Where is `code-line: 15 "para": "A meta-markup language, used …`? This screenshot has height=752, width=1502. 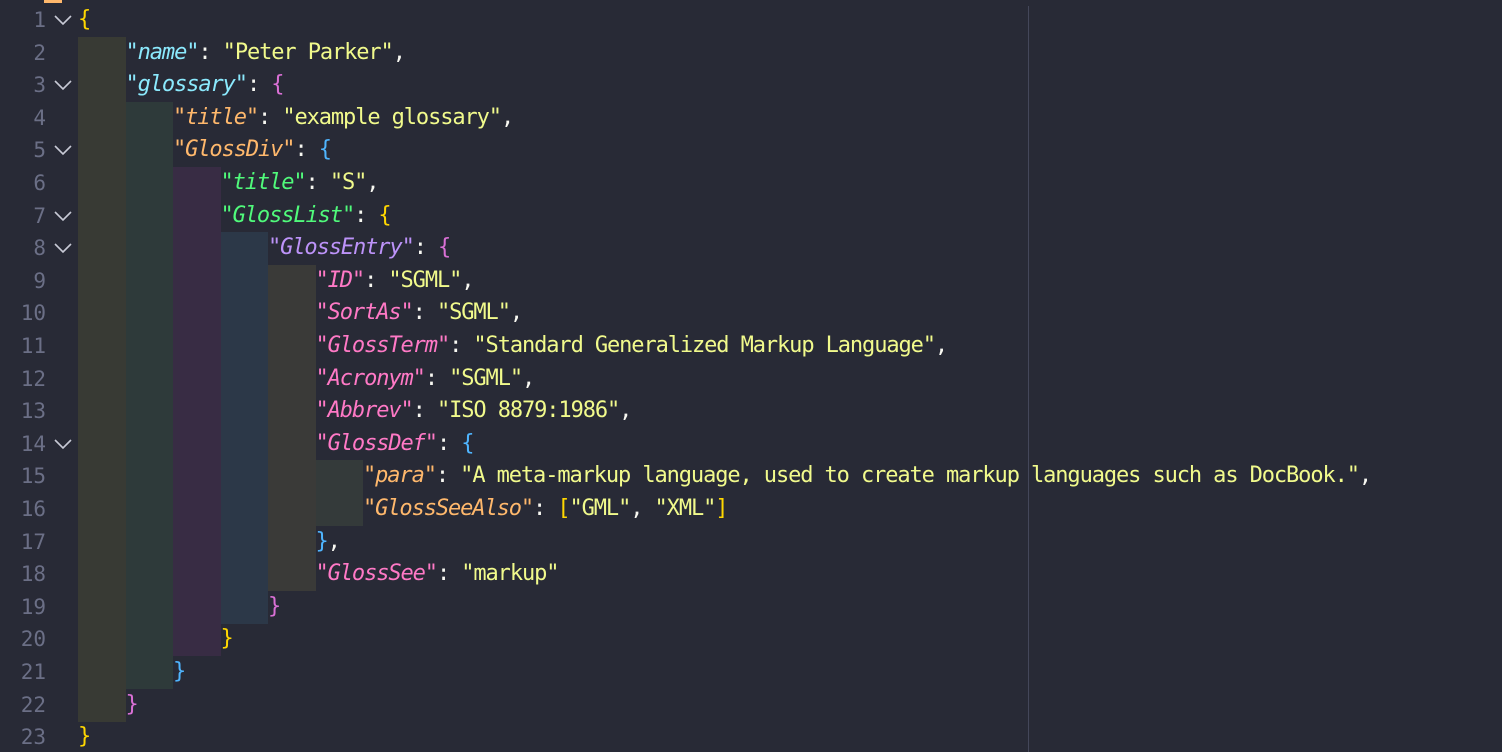 code-line: 15 "para": "A meta-markup language, used … is located at coordinates (751, 476).